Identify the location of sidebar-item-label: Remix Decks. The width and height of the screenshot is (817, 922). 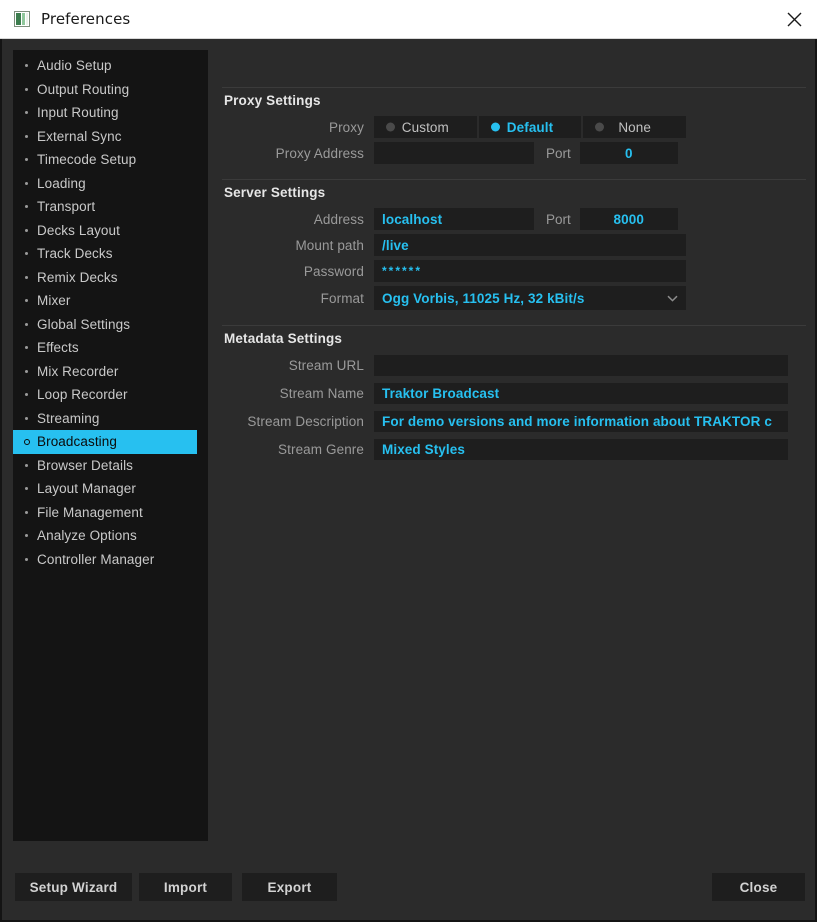
(77, 277).